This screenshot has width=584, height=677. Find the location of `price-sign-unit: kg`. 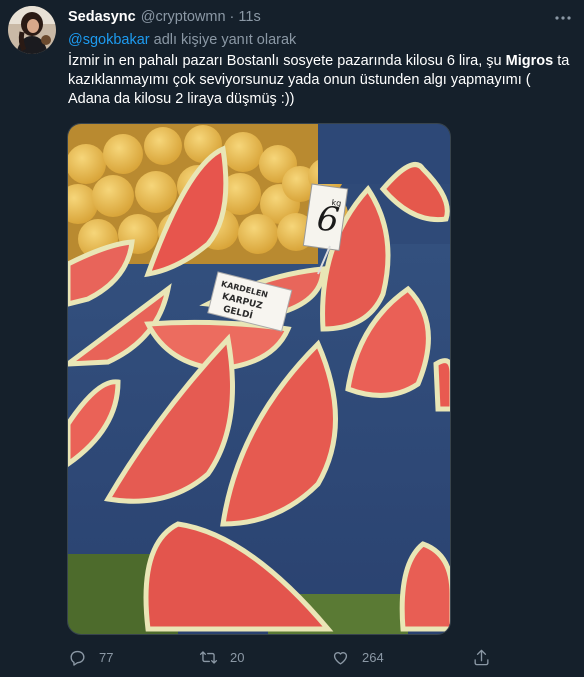

price-sign-unit: kg is located at coordinates (336, 203).